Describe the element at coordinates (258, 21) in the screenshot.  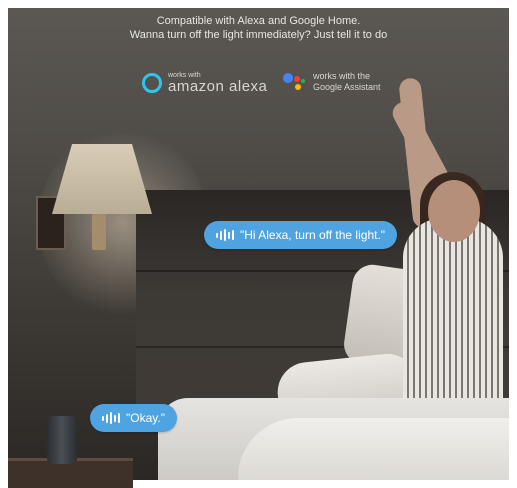
I see `caption-line-1: Compatible with Alexa and Google Home.` at that location.